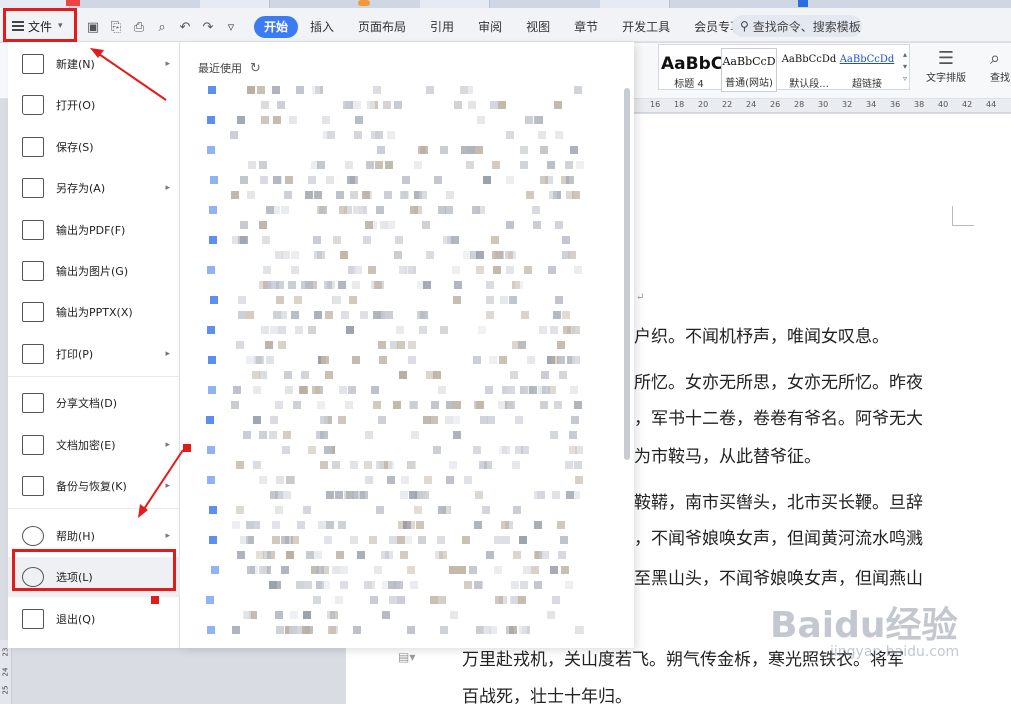 The width and height of the screenshot is (1011, 704). Describe the element at coordinates (231, 28) in the screenshot. I see `customize-icon: ▿` at that location.